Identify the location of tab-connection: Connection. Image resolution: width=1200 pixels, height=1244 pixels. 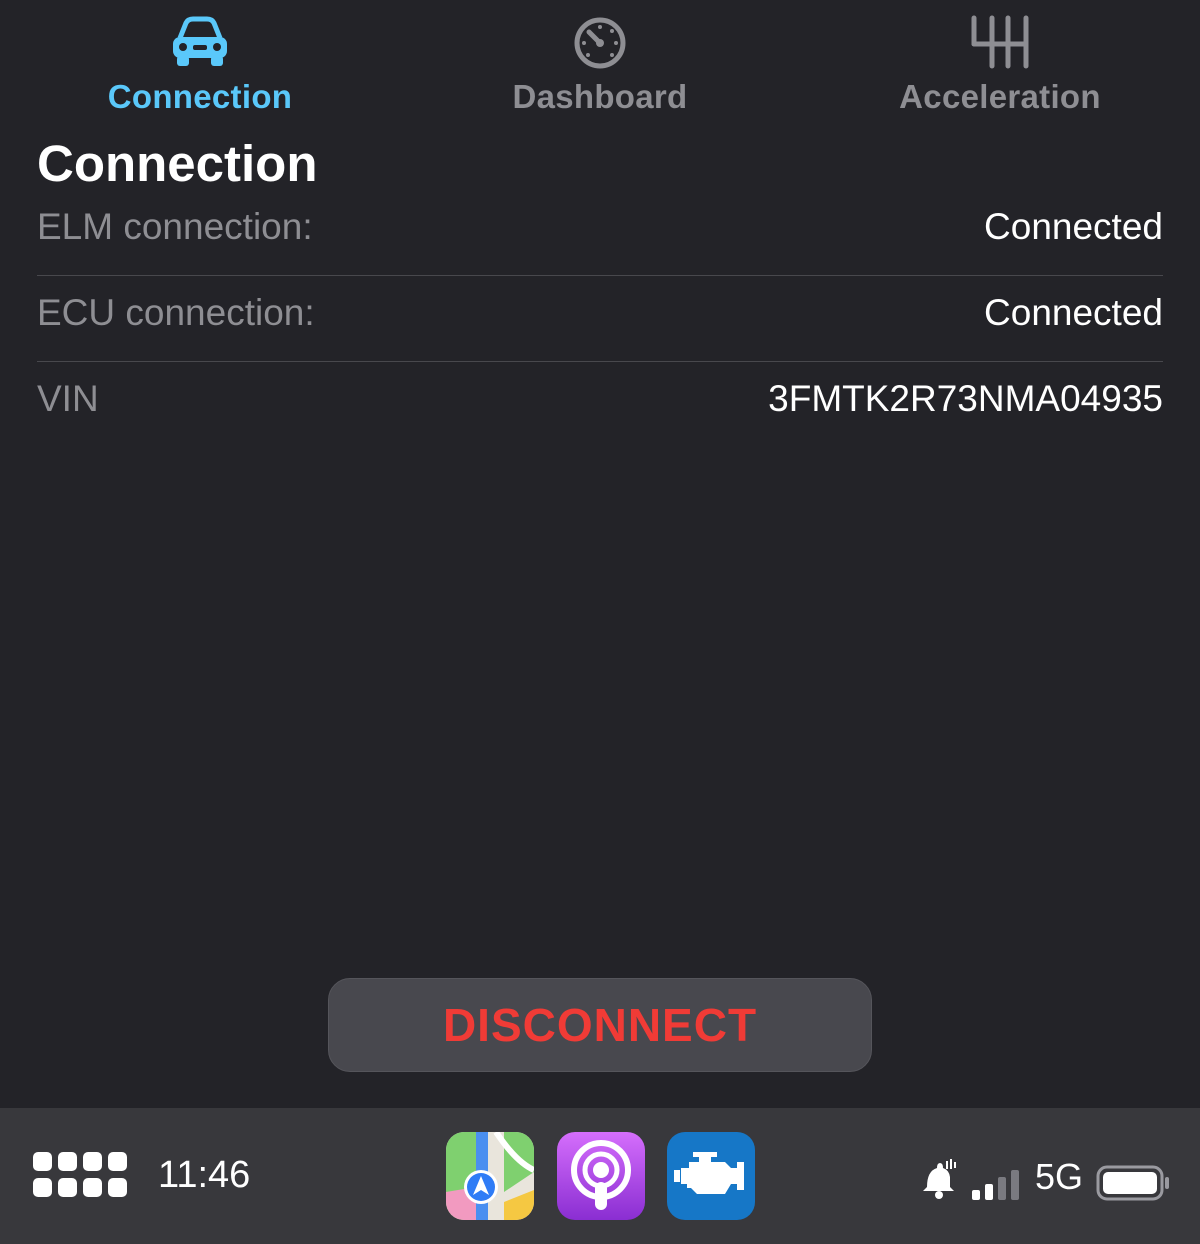
(200, 62).